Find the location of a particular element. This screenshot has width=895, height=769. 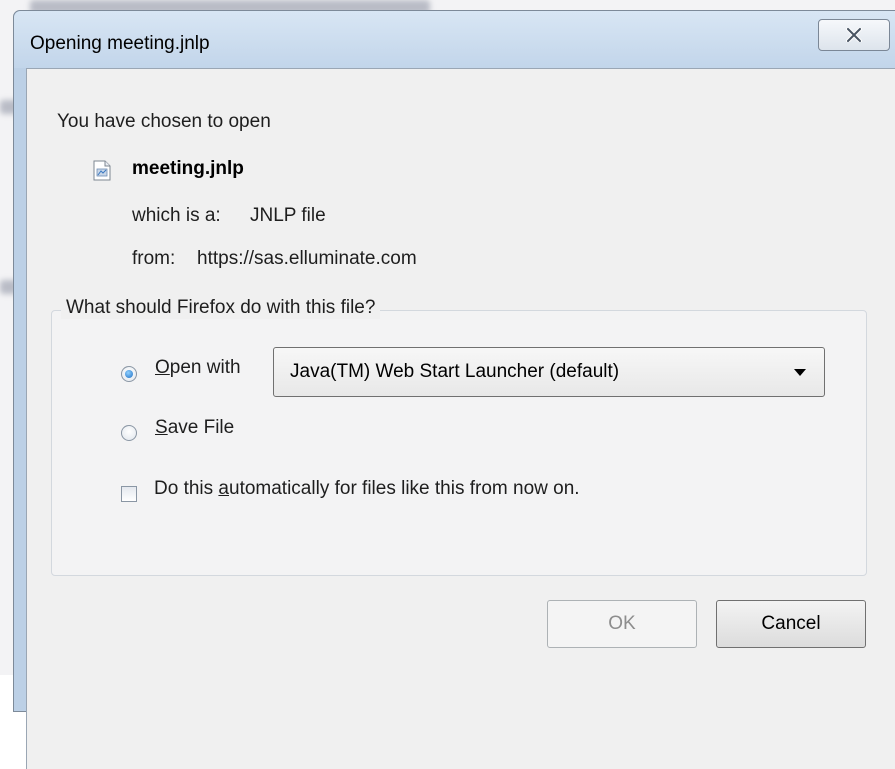

close-x-icon is located at coordinates (854, 35).